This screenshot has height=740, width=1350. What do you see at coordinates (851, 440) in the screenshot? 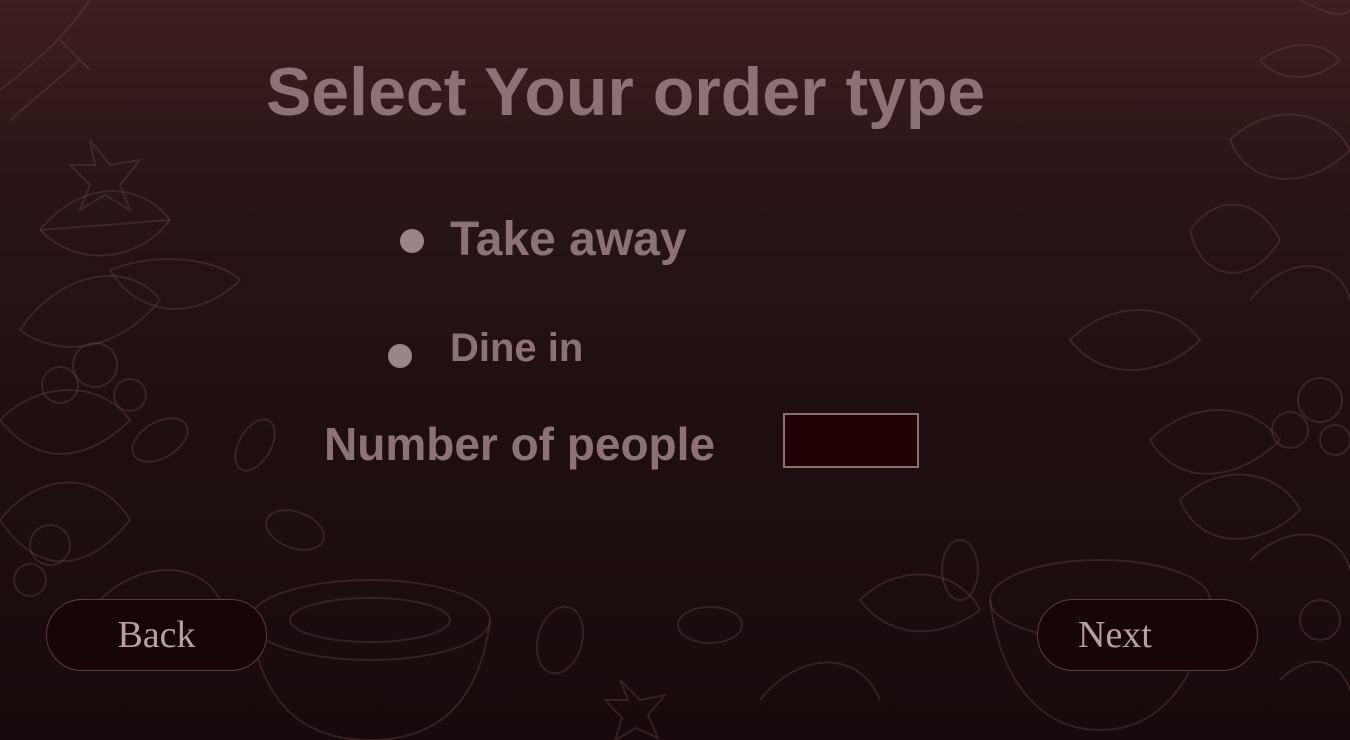
I see `number-of-people-input` at bounding box center [851, 440].